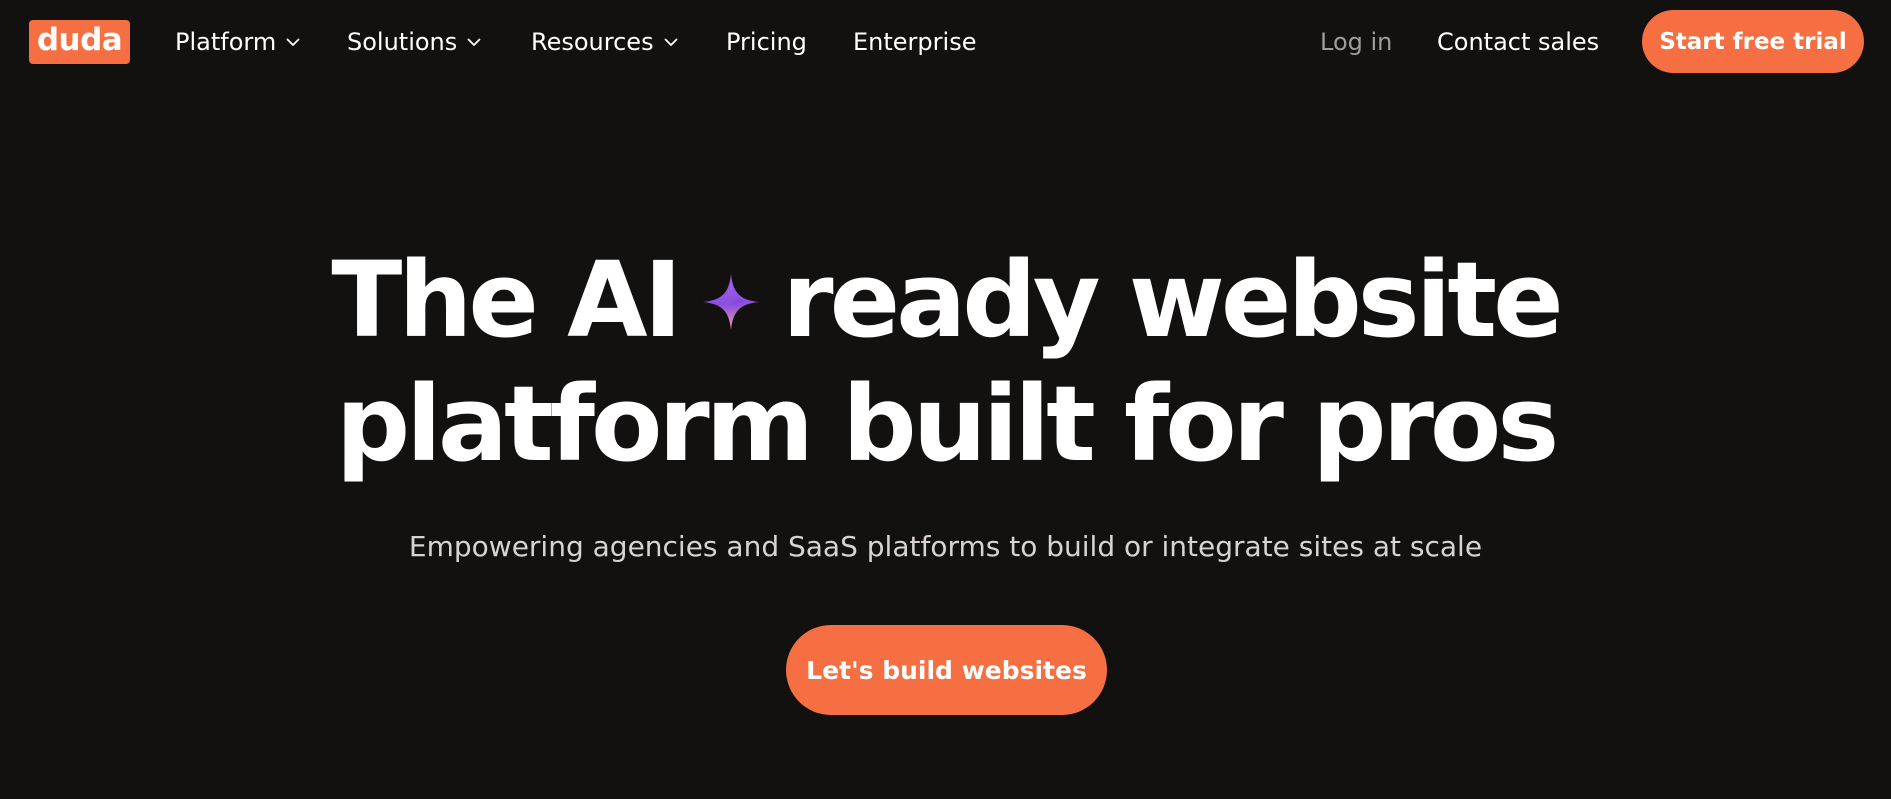 Image resolution: width=1891 pixels, height=799 pixels. What do you see at coordinates (1753, 41) in the screenshot?
I see `start-free-trial-button: Start free trial` at bounding box center [1753, 41].